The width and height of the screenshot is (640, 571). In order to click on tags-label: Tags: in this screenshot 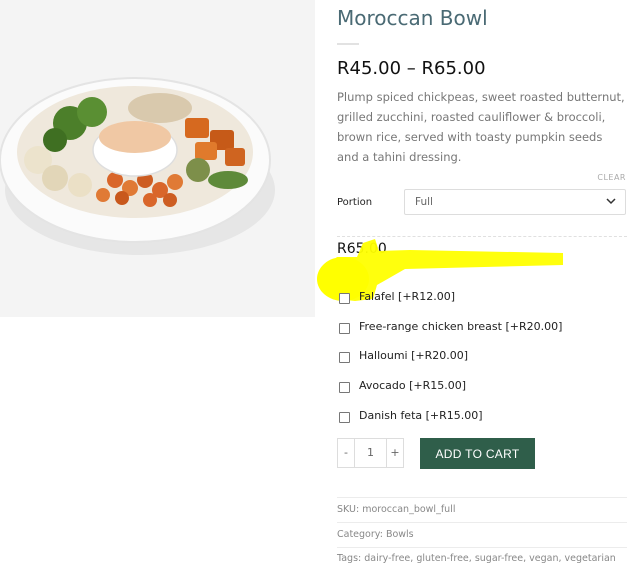, I will do `click(349, 558)`.